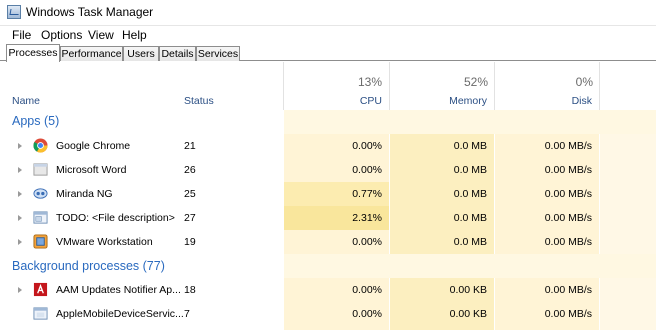  What do you see at coordinates (328, 13) in the screenshot?
I see `title-bar: Windows Task Manager` at bounding box center [328, 13].